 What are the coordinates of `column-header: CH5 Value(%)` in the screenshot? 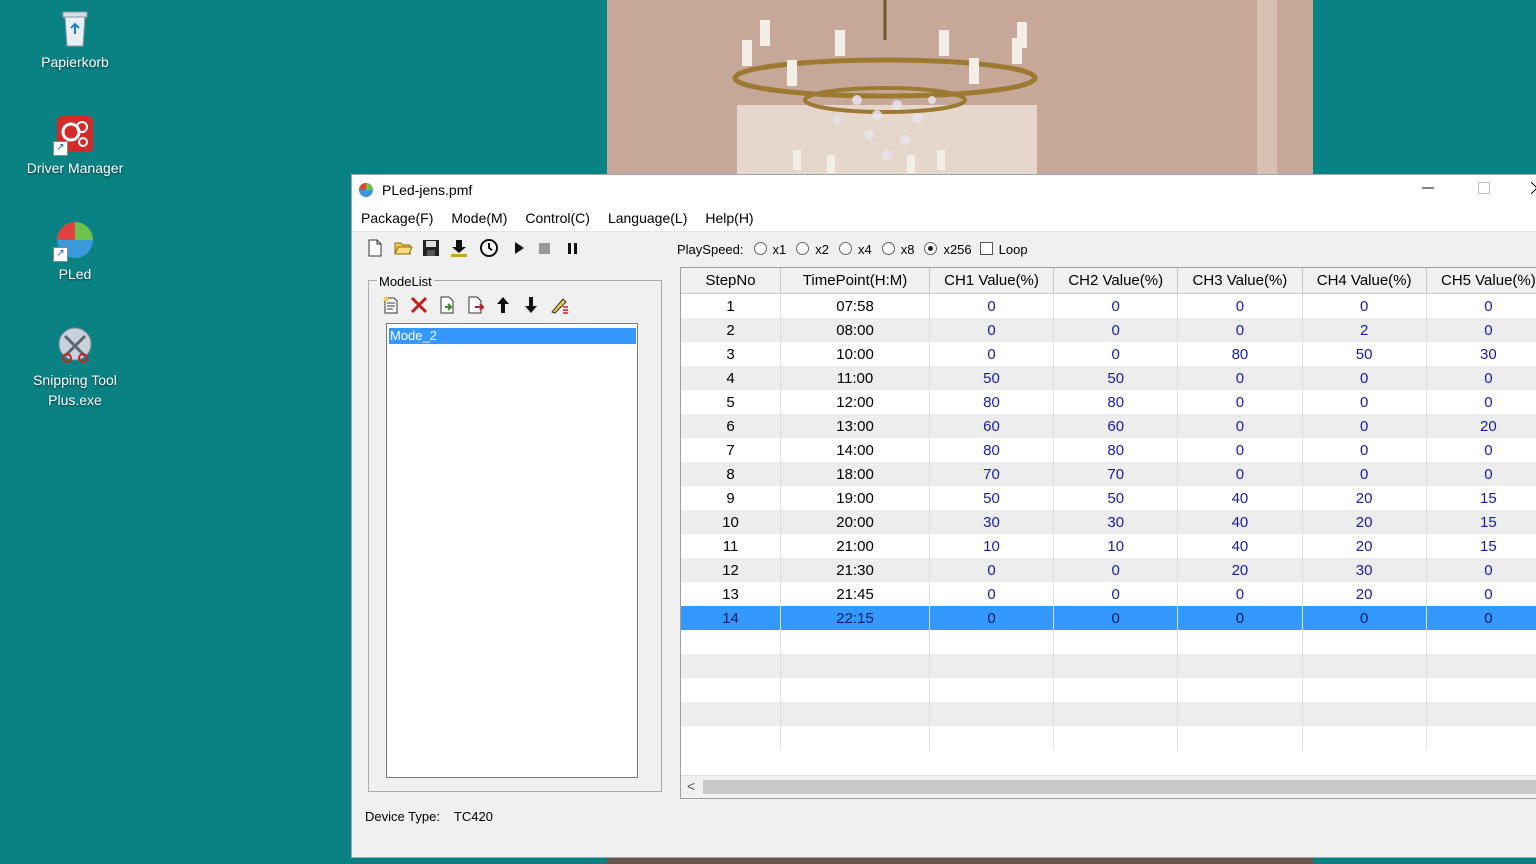 It's located at (1481, 281).